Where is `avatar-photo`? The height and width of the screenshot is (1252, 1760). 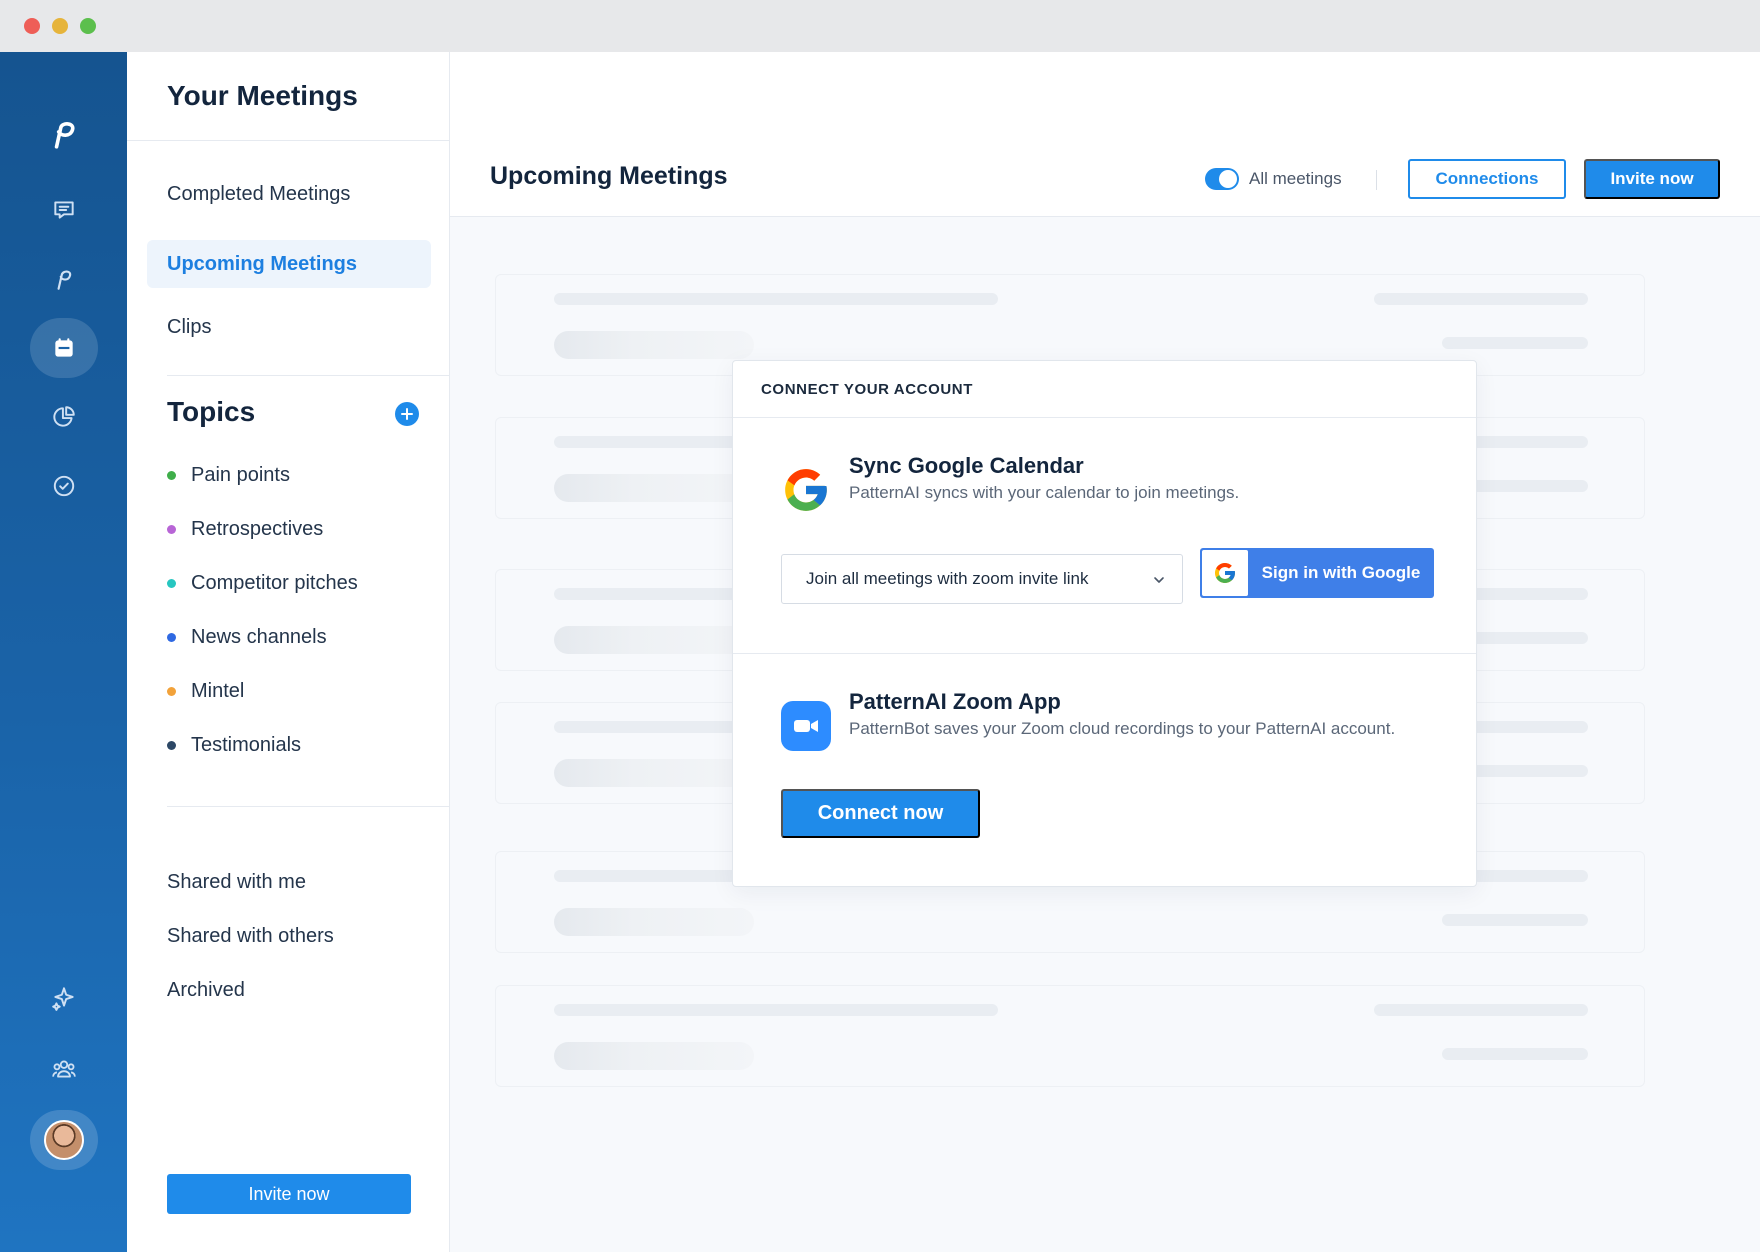 avatar-photo is located at coordinates (64, 1140).